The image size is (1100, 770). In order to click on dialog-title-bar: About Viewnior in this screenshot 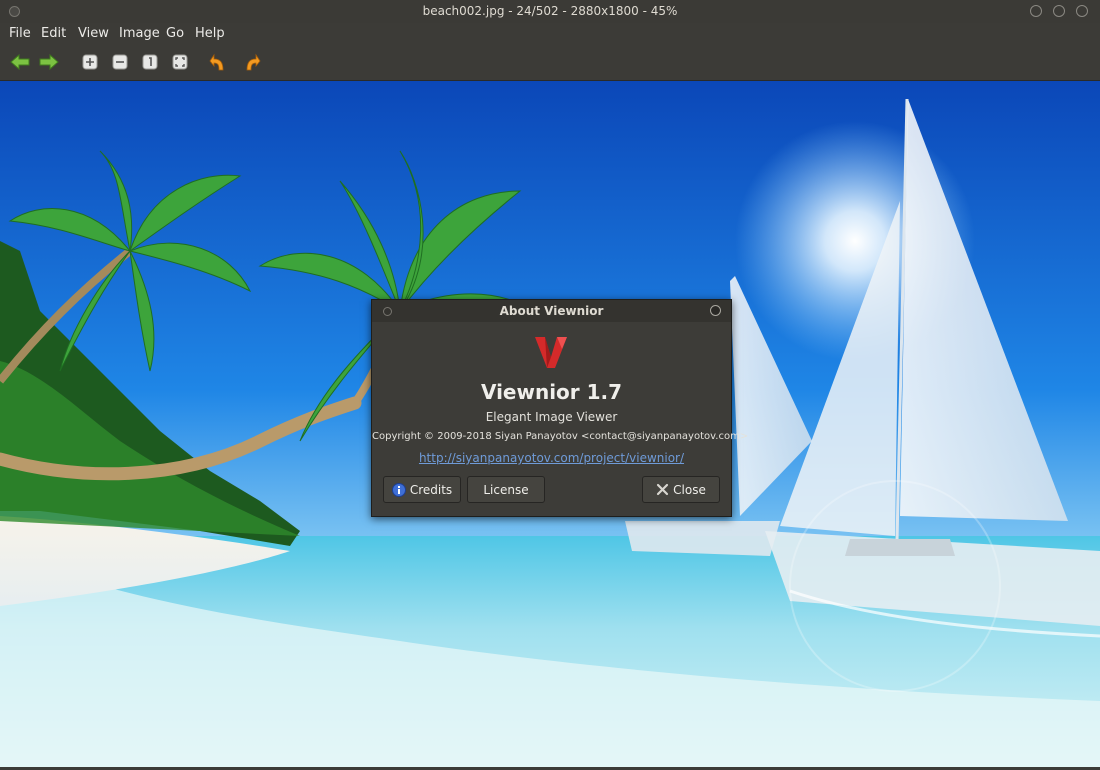, I will do `click(551, 311)`.